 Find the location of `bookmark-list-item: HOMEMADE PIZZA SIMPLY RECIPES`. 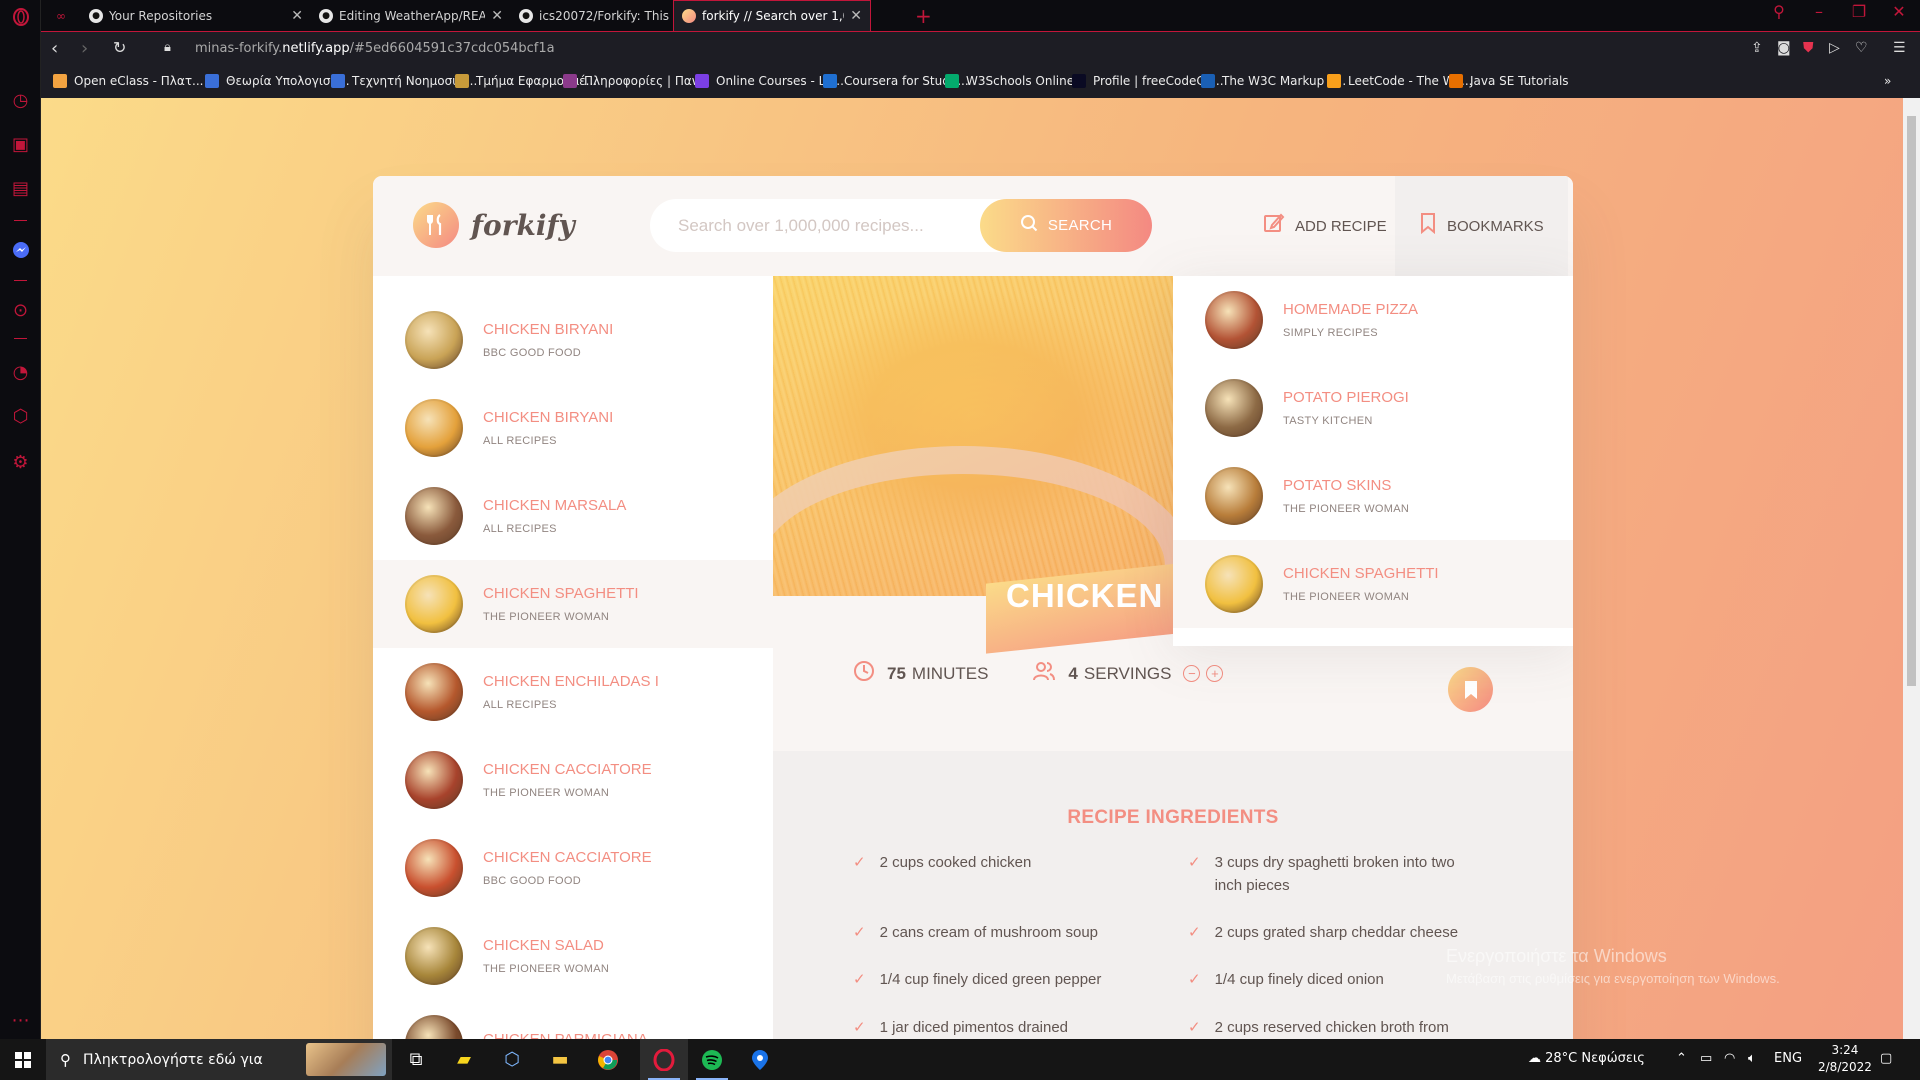

bookmark-list-item: HOMEMADE PIZZA SIMPLY RECIPES is located at coordinates (1373, 320).